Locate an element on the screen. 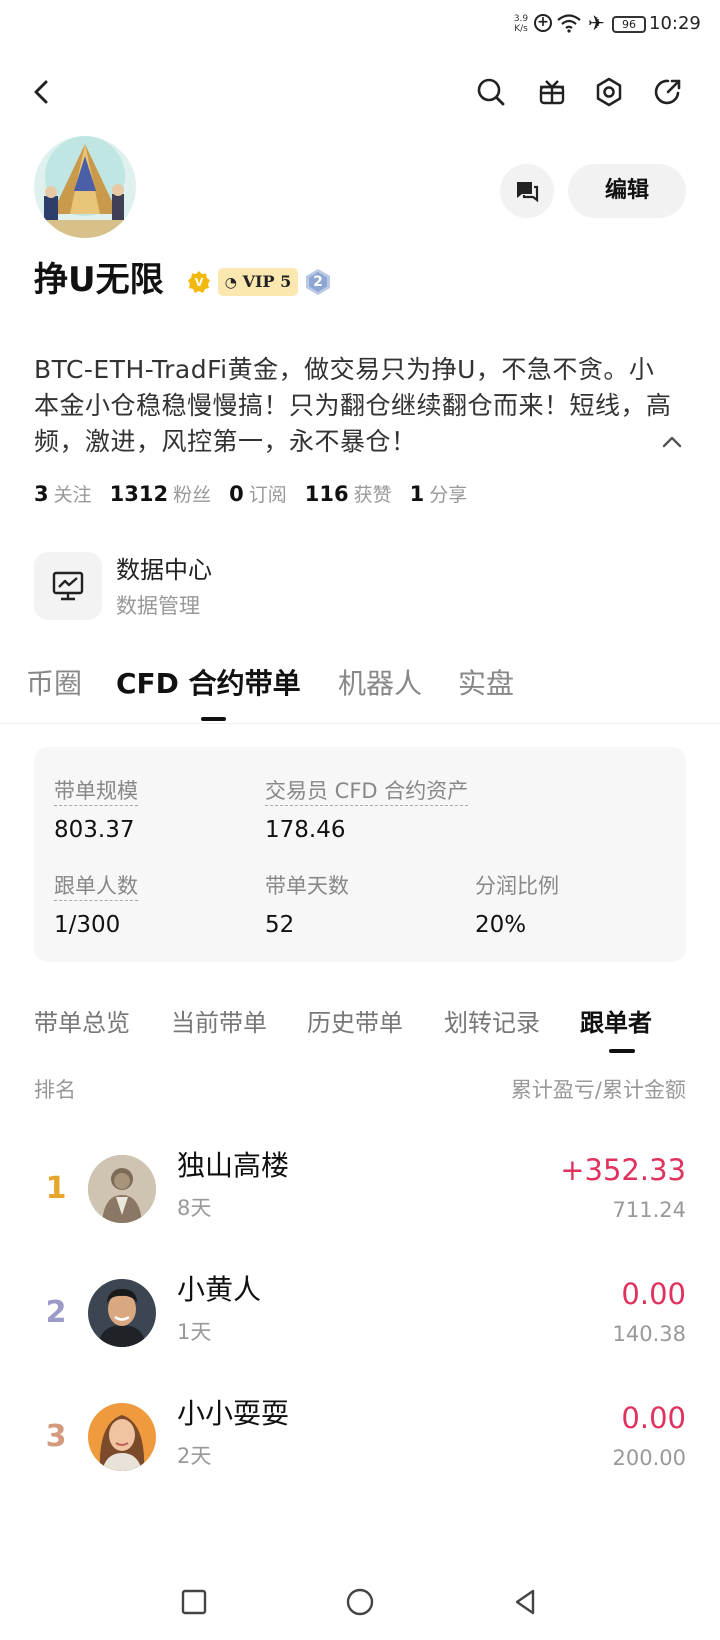 This screenshot has height=1640, width=720. battery-icon: 96 is located at coordinates (629, 24).